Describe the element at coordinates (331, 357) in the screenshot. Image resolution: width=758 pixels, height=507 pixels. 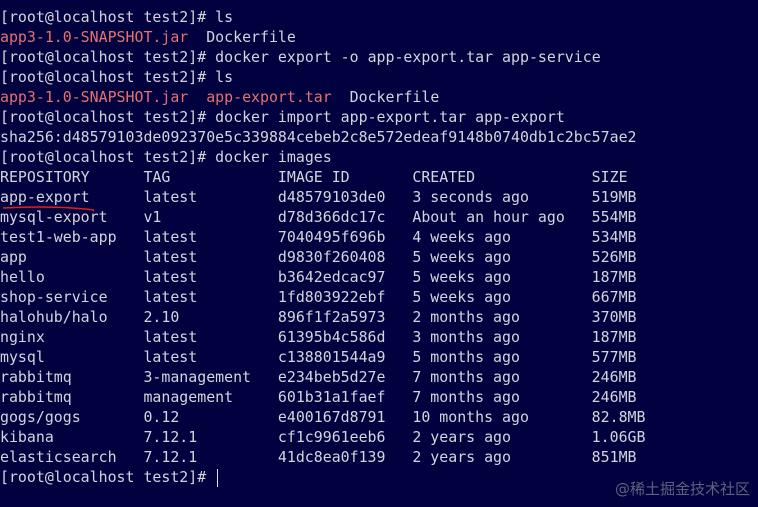
I see `image-id-cell: c138801544a9` at that location.